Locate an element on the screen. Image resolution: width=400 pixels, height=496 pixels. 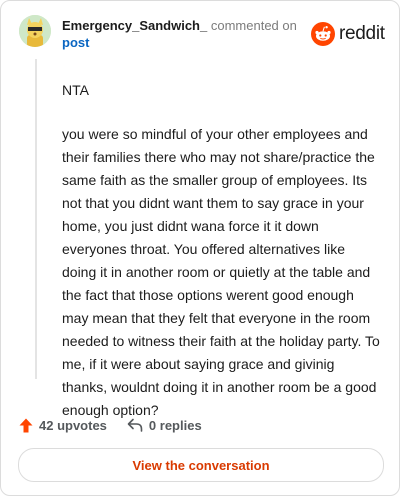
reddit-wordmark: reddit is located at coordinates (362, 33).